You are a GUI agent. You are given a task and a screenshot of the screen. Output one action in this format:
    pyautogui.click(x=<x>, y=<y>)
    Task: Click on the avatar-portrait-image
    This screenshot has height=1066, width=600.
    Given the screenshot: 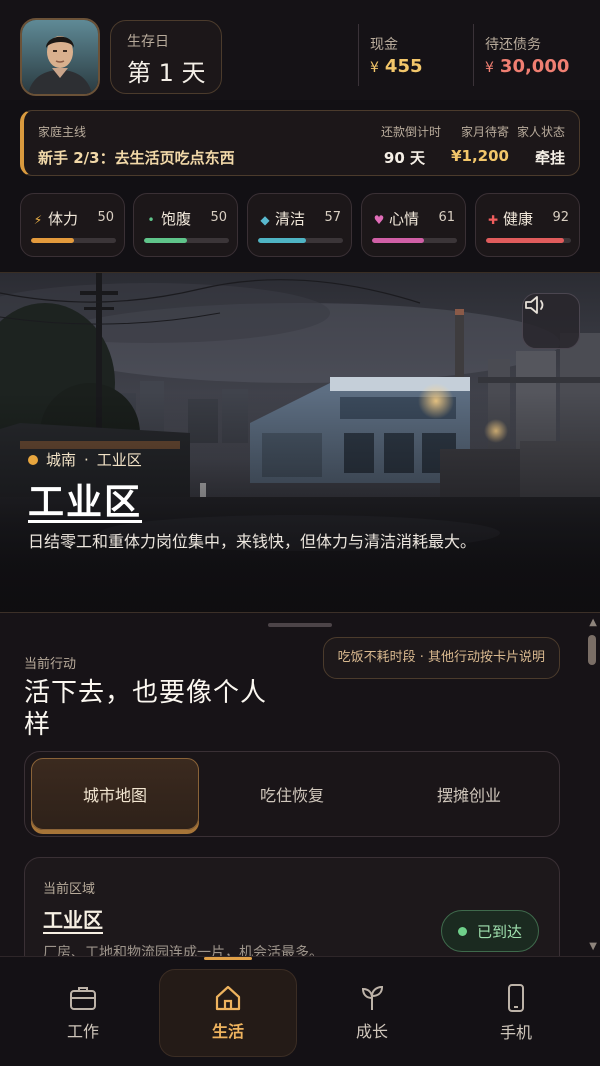 What is the action you would take?
    pyautogui.click(x=60, y=57)
    